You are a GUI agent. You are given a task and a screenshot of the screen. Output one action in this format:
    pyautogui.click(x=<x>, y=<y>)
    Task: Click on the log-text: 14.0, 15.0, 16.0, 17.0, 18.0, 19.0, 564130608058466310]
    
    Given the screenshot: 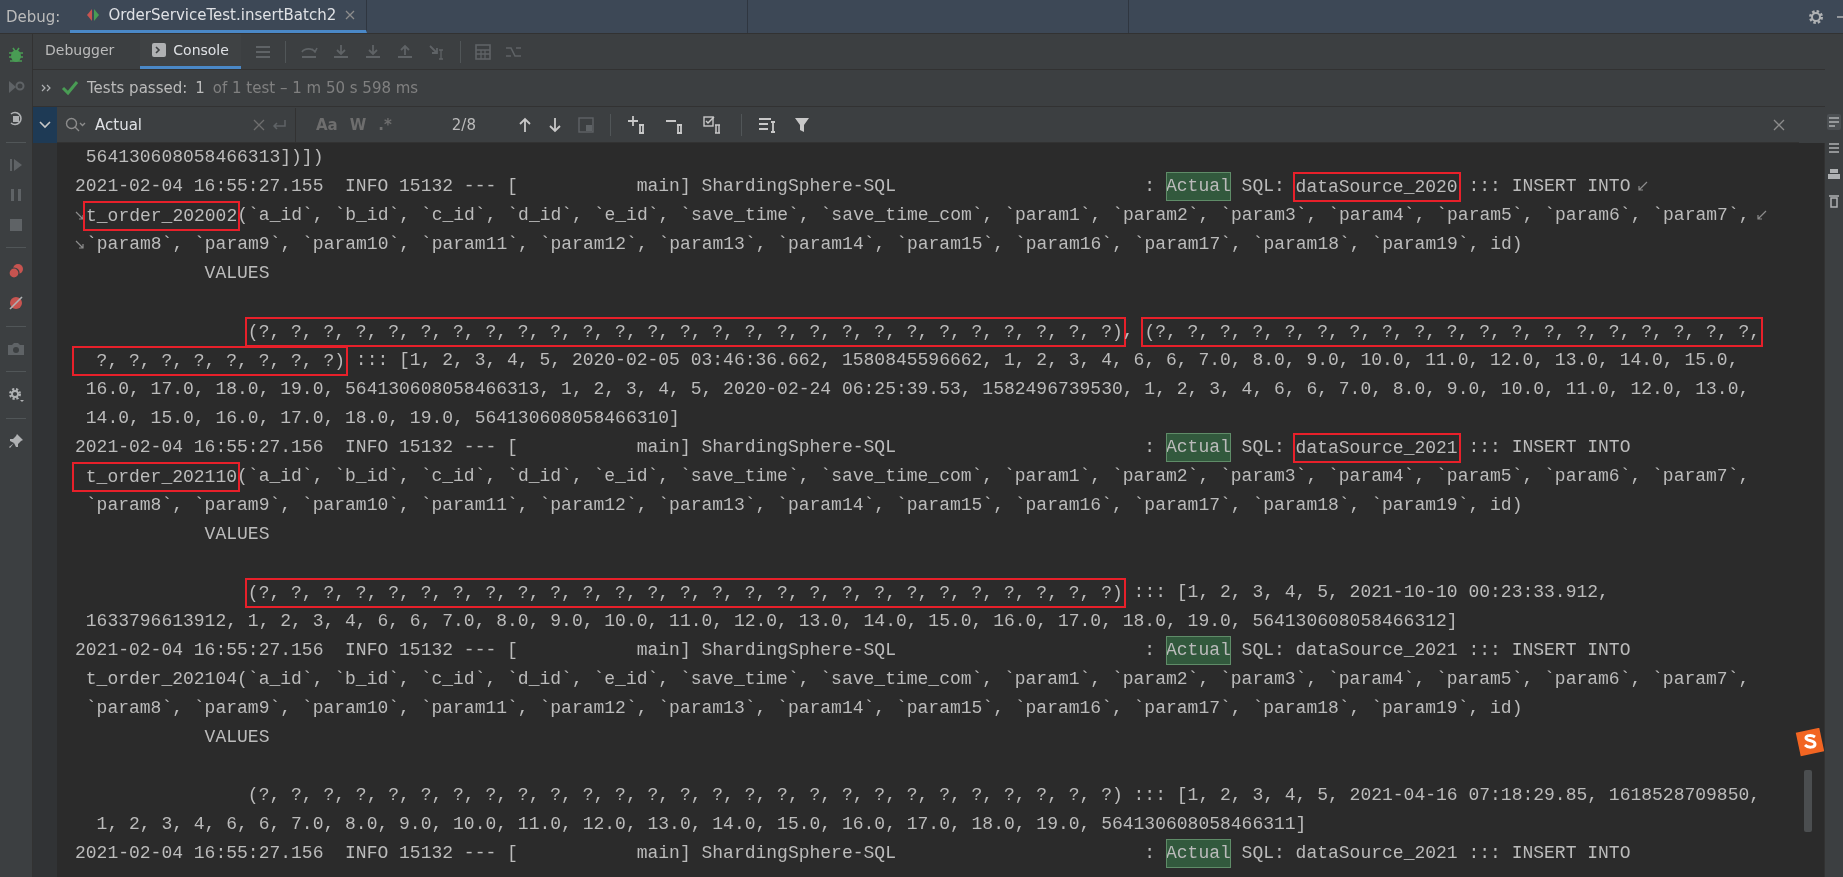 What is the action you would take?
    pyautogui.click(x=382, y=418)
    